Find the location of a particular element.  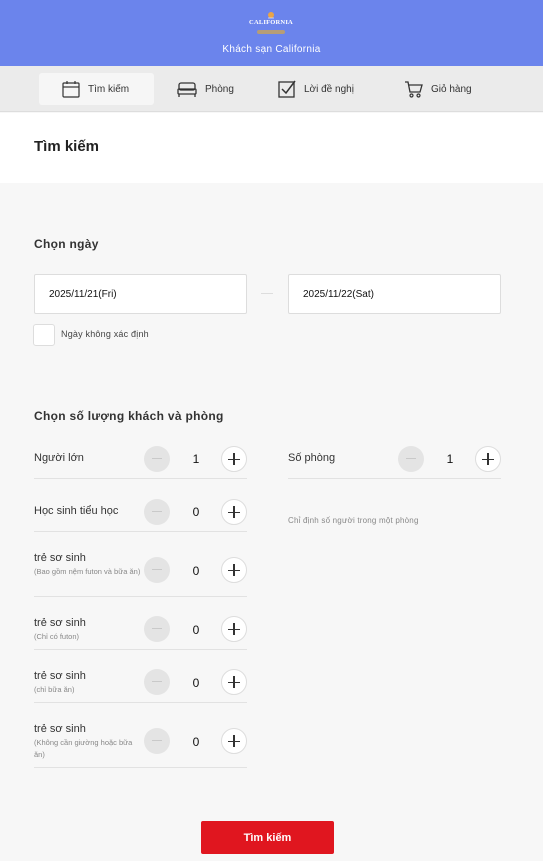

guests-section-label: Chọn số lượng khách và phòng is located at coordinates (129, 416).